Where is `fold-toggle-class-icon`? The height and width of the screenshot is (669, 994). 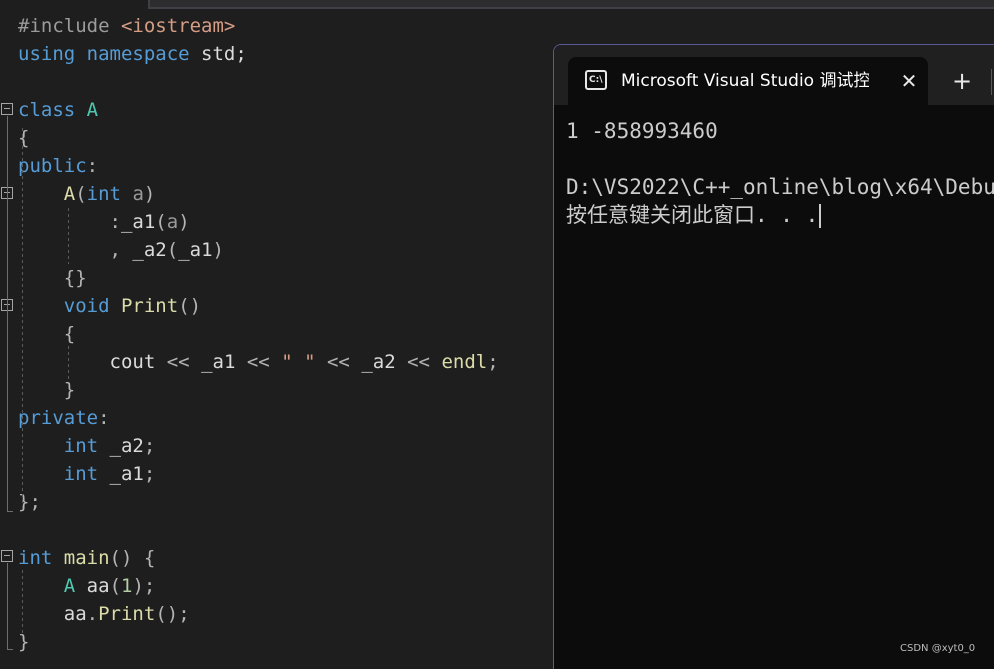 fold-toggle-class-icon is located at coordinates (7, 109).